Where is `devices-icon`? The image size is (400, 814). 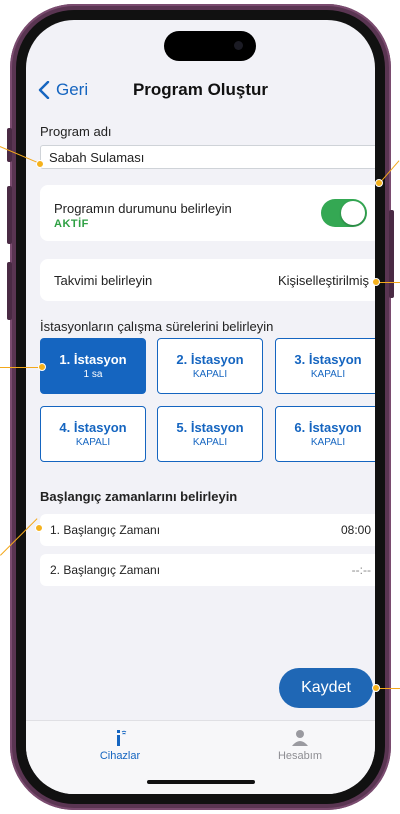 devices-icon is located at coordinates (122, 738).